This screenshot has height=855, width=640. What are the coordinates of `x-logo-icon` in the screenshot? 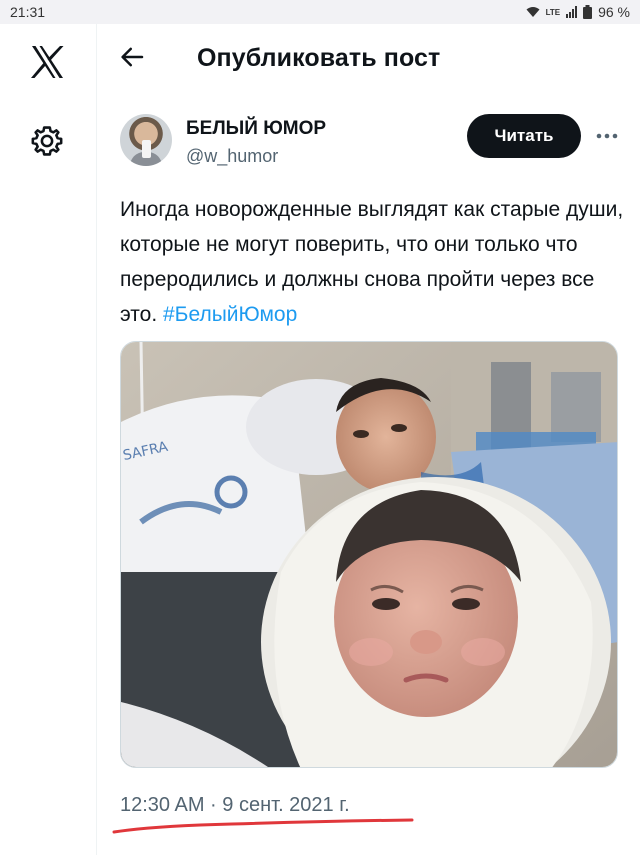 It's located at (47, 62).